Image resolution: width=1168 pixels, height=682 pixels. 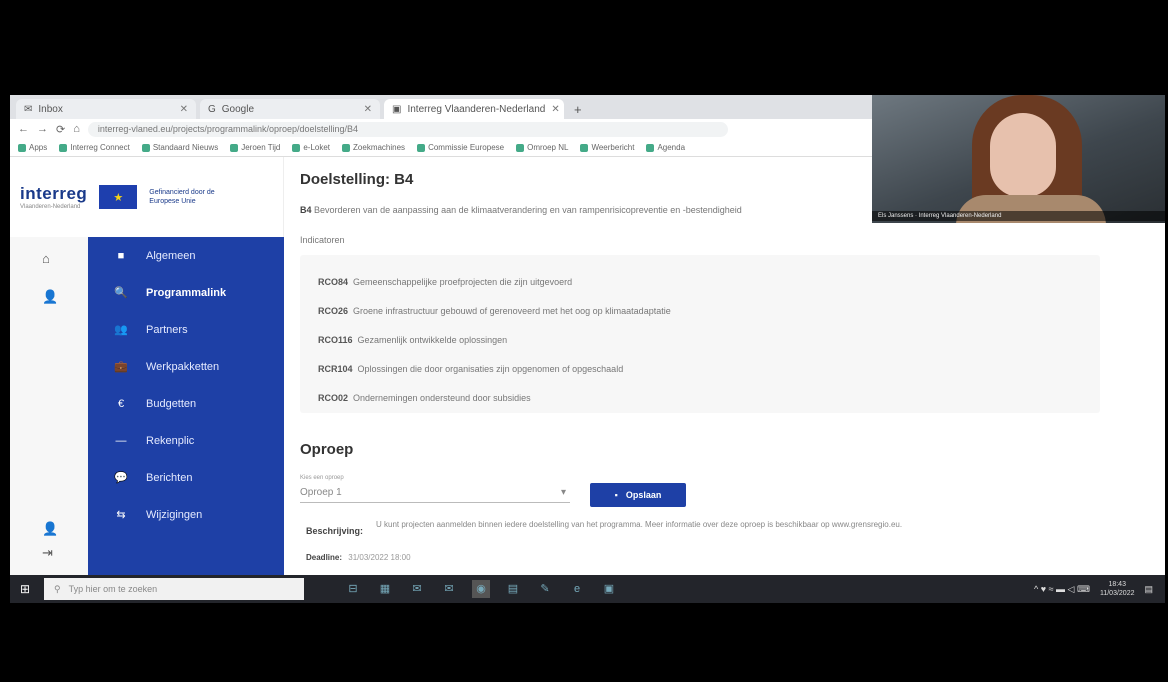 What do you see at coordinates (311, 147) in the screenshot?
I see `bookmark-item: e-Loket` at bounding box center [311, 147].